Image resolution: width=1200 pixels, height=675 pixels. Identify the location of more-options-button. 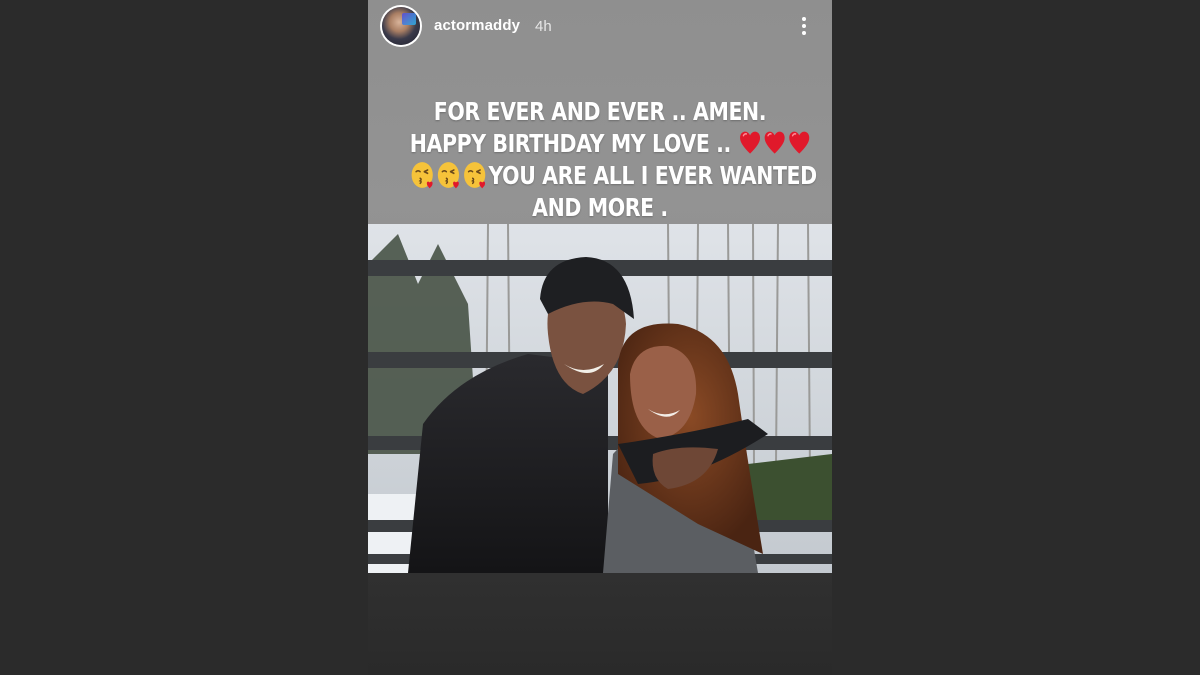
(804, 26).